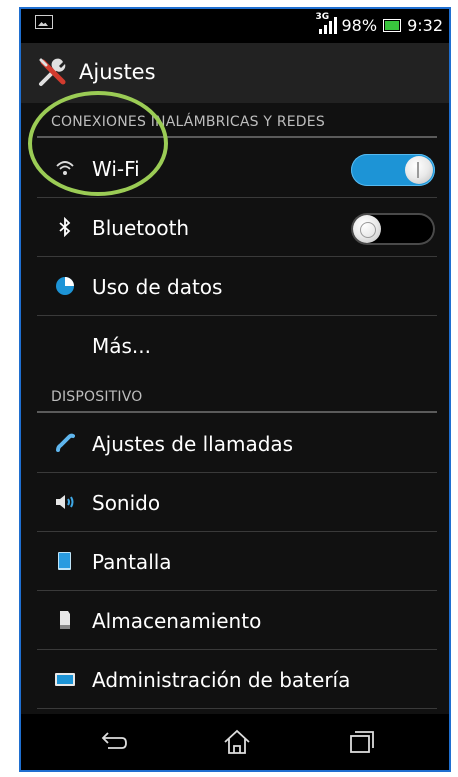  What do you see at coordinates (380, 24) in the screenshot?
I see `status-indicators: 3G 98% 9:32` at bounding box center [380, 24].